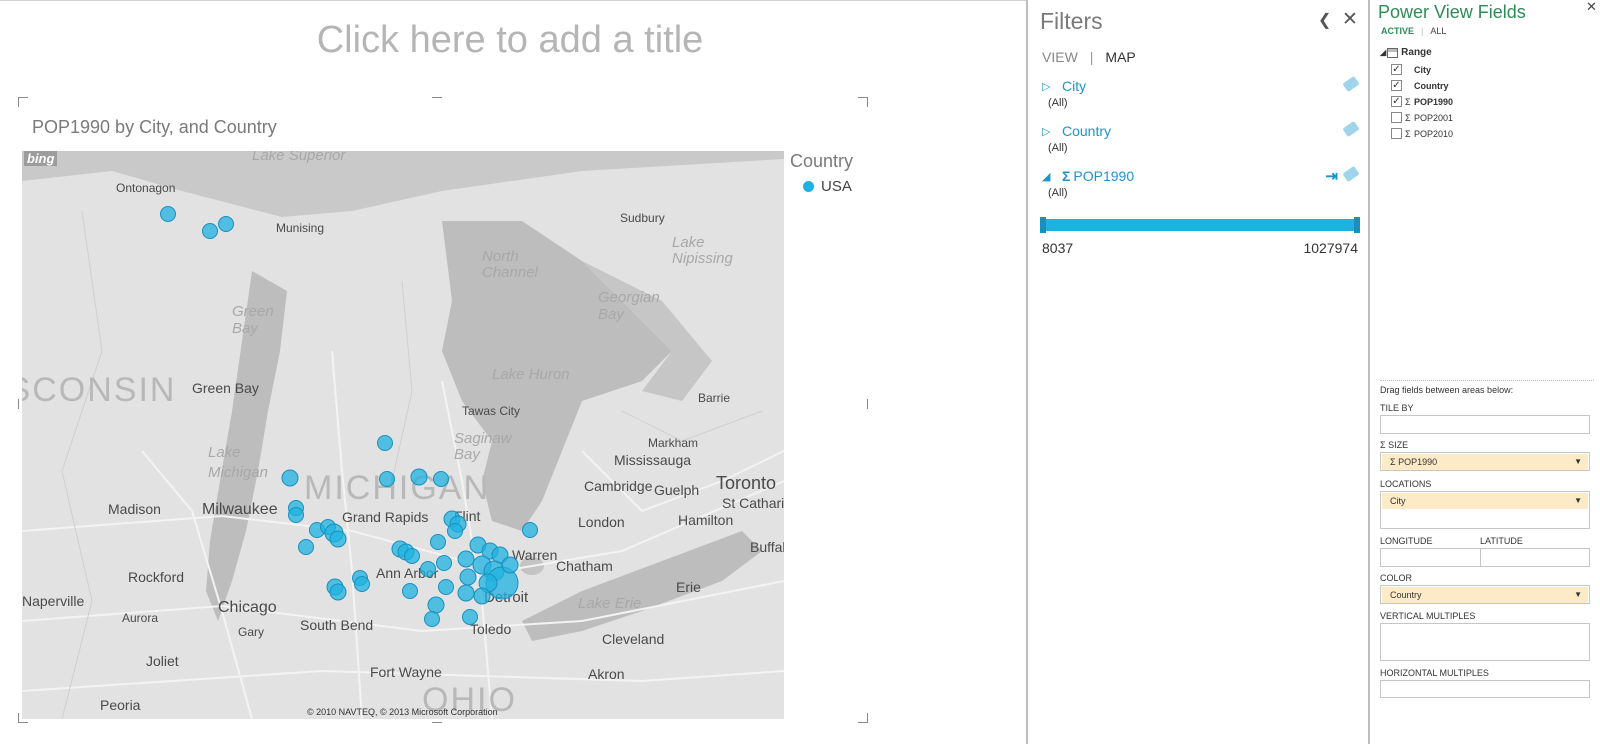  Describe the element at coordinates (828, 173) in the screenshot. I see `map-legend: Country USA` at that location.